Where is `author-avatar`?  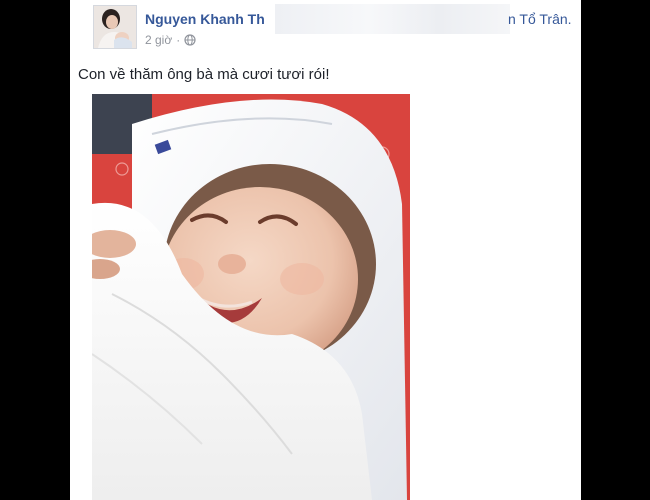
author-avatar is located at coordinates (115, 27).